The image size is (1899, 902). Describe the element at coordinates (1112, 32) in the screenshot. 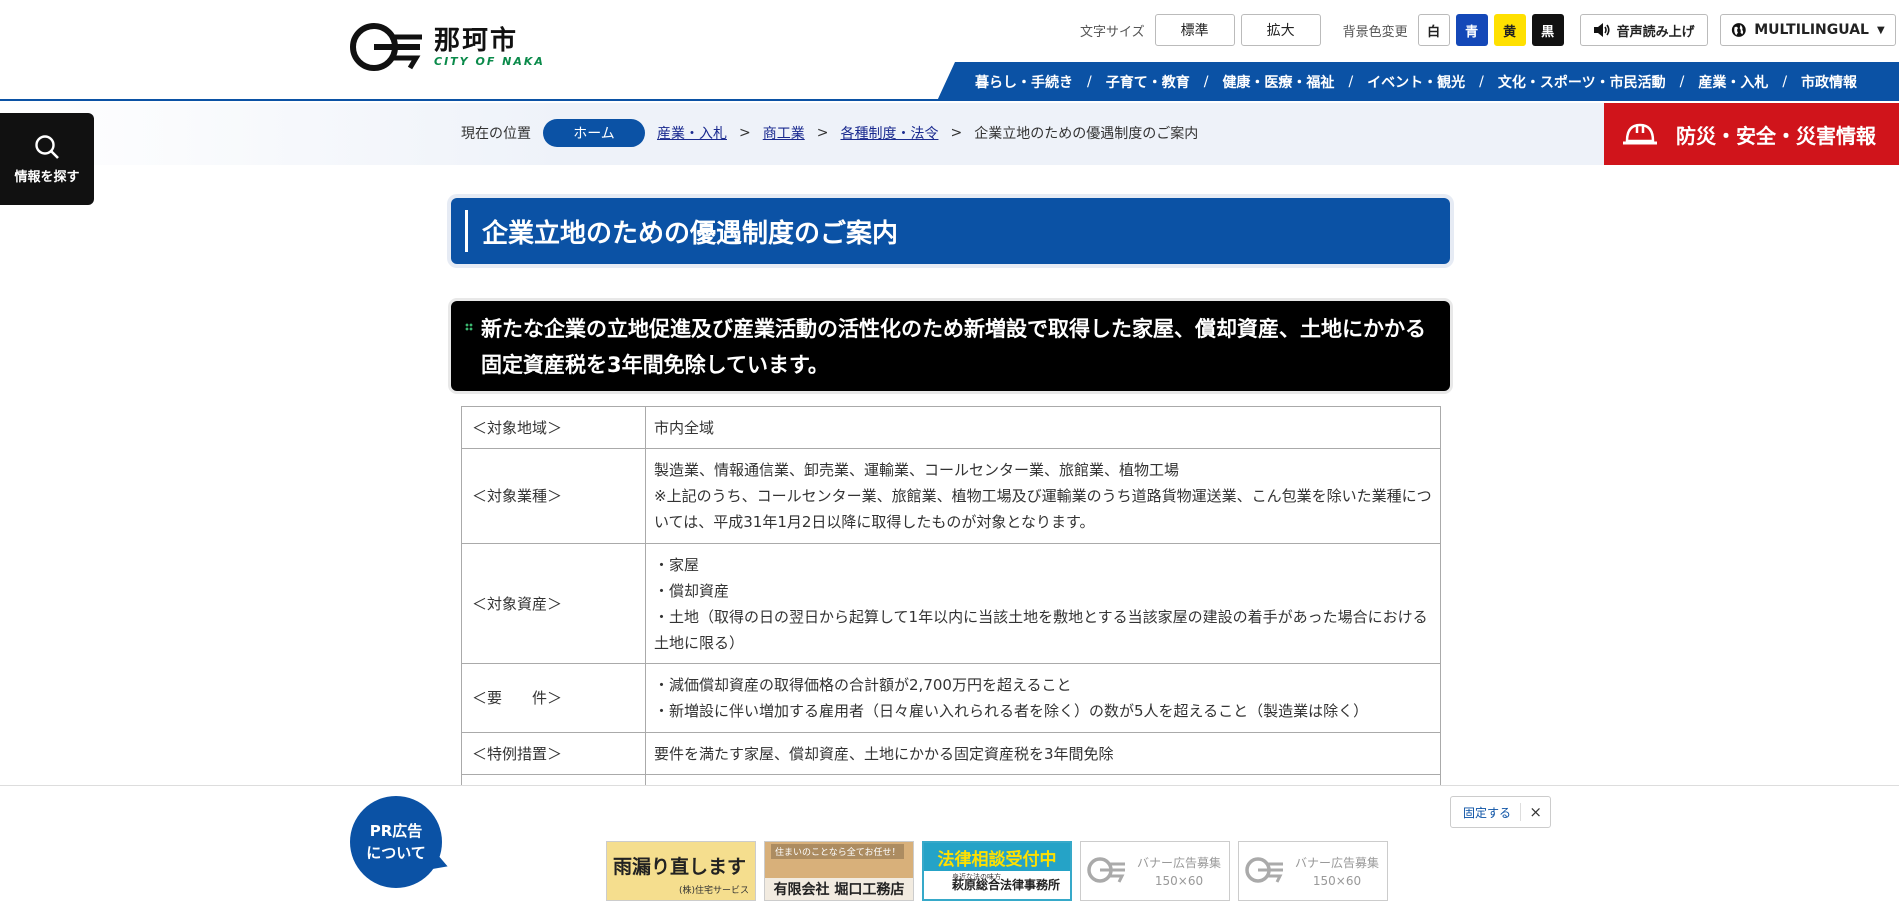

I see `font-size-label: 文字サイズ` at that location.